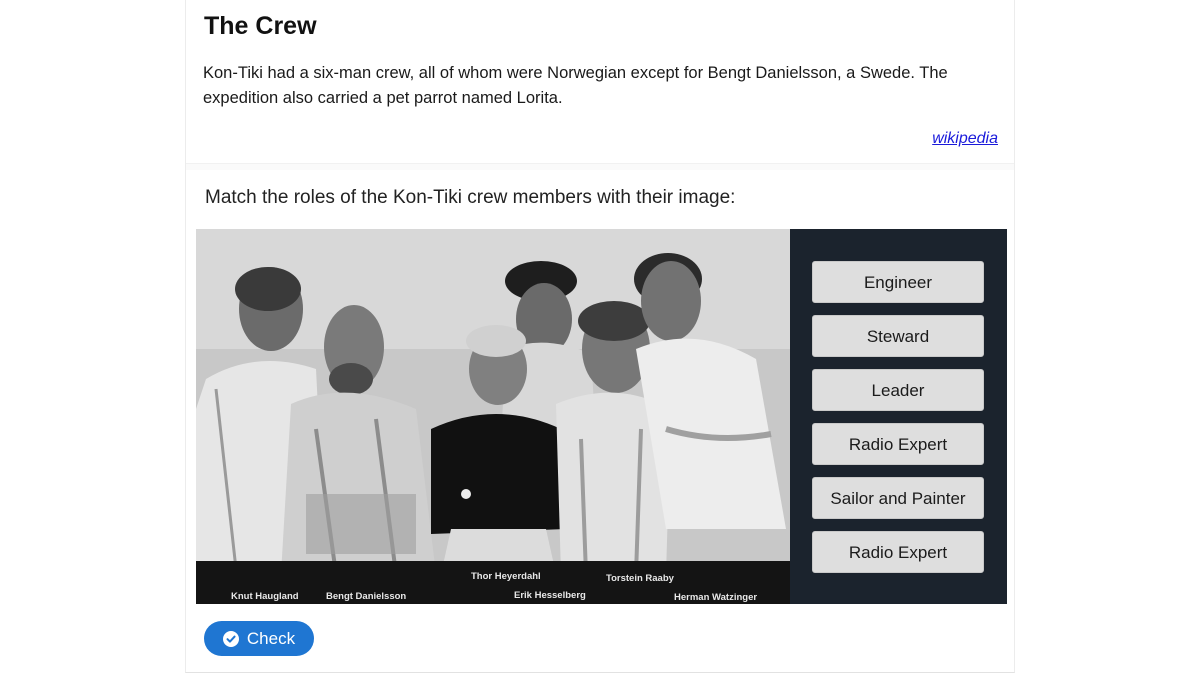 The height and width of the screenshot is (675, 1200). I want to click on role-button-radio-expert-1: Radio Expert, so click(898, 444).